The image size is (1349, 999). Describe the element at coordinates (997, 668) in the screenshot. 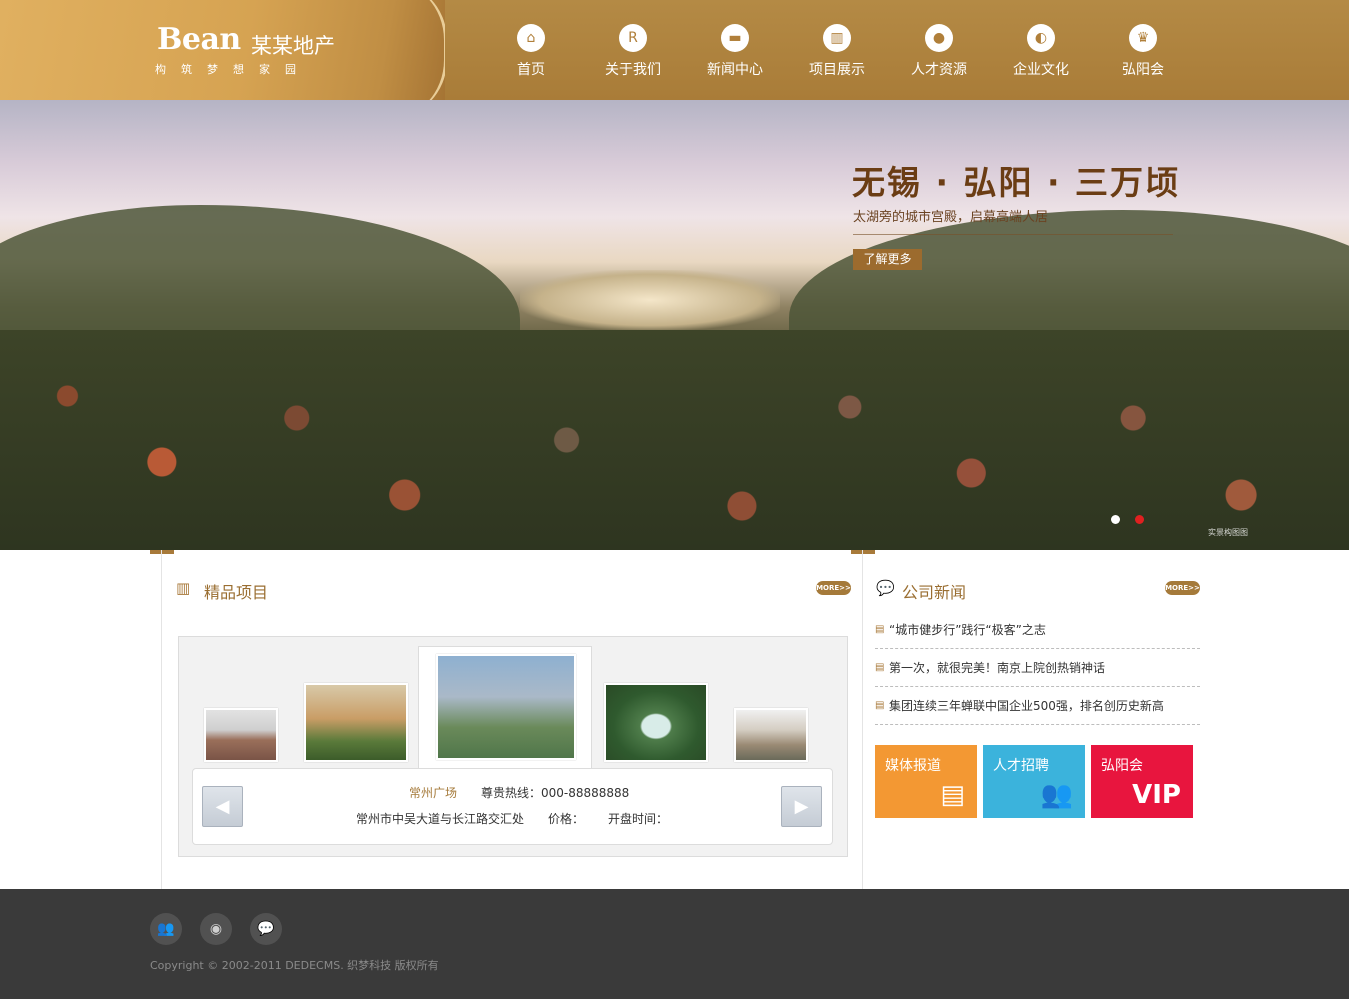

I see `news-item-text: 第一次，就很完美！南京上院创热销神话` at that location.